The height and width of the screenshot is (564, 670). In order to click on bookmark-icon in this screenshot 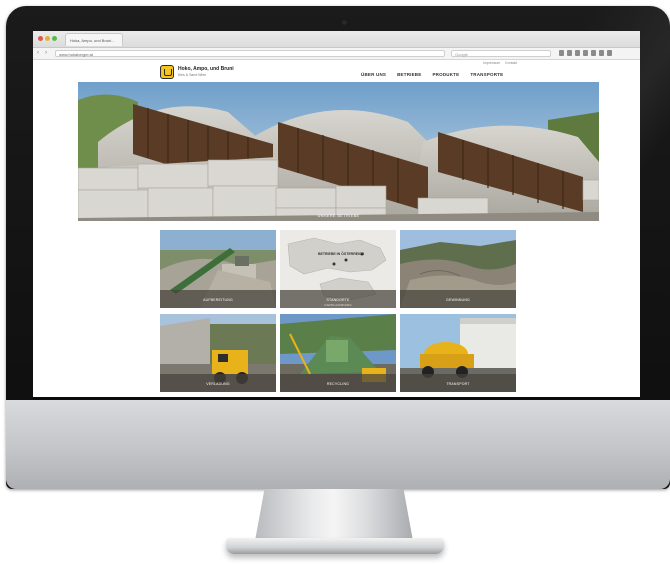, I will do `click(561, 53)`.